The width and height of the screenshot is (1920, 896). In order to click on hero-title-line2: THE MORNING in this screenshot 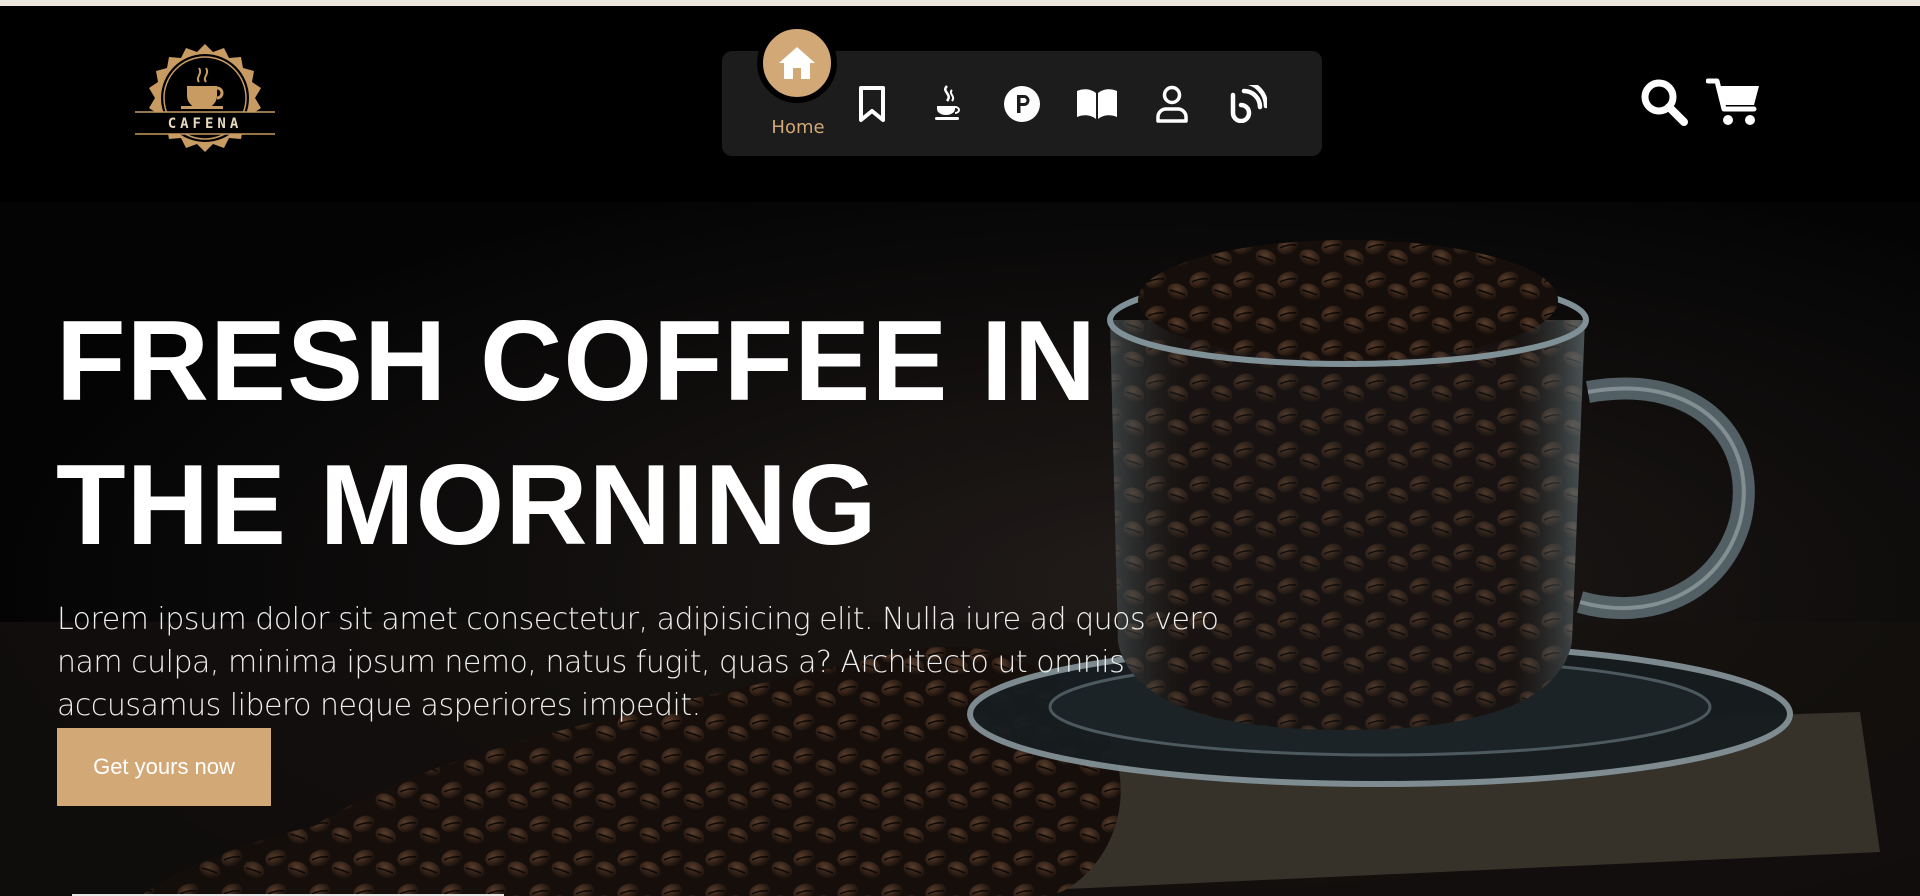, I will do `click(467, 505)`.